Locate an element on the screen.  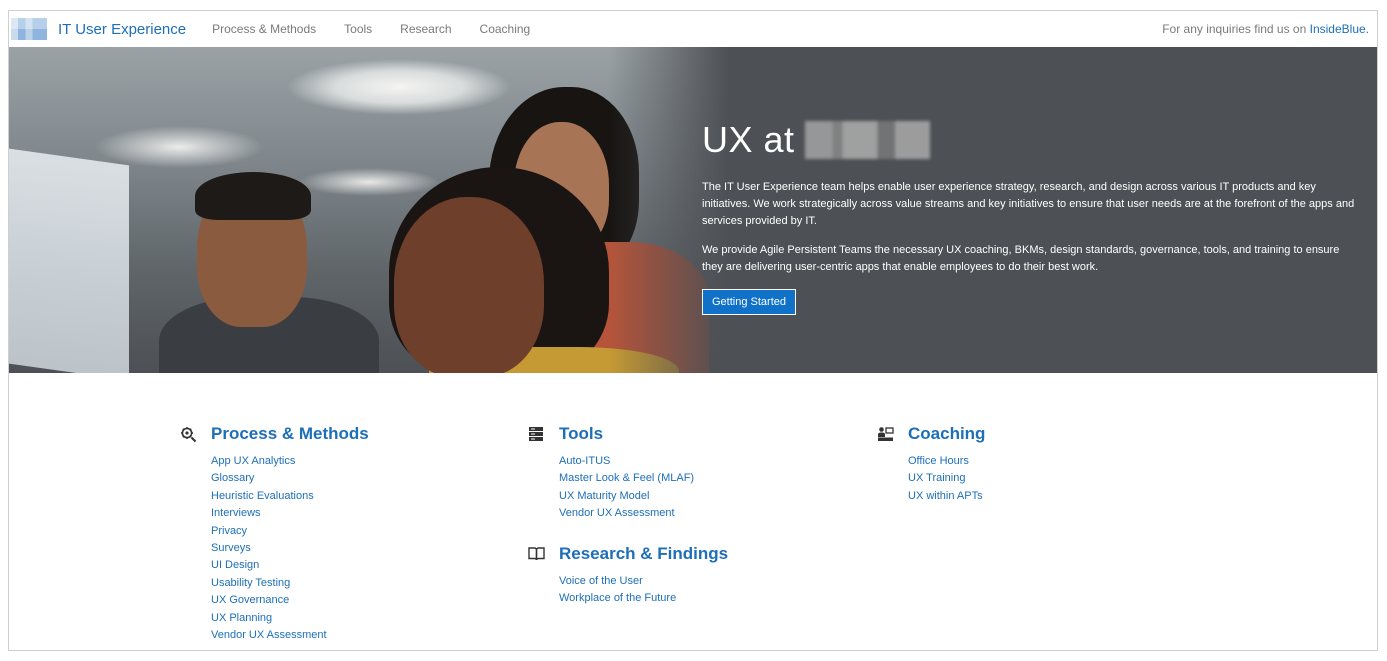
link-interviews: Interviews is located at coordinates (290, 513).